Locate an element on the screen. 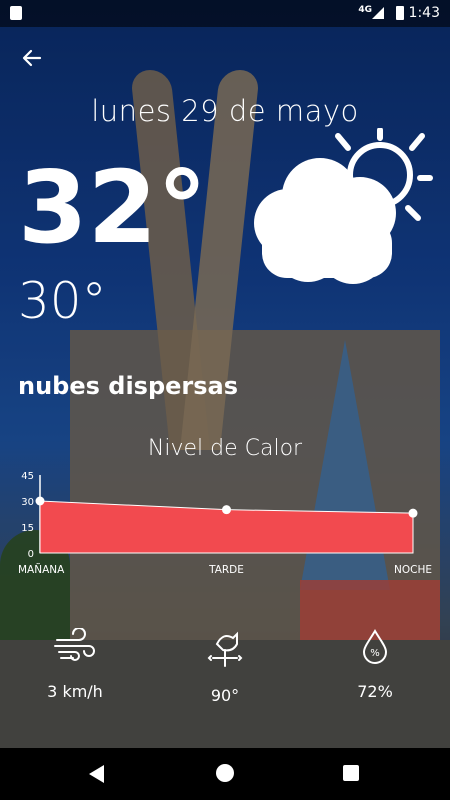 Image resolution: width=450 pixels, height=800 pixels. wind-direction-metric: 90° is located at coordinates (225, 666).